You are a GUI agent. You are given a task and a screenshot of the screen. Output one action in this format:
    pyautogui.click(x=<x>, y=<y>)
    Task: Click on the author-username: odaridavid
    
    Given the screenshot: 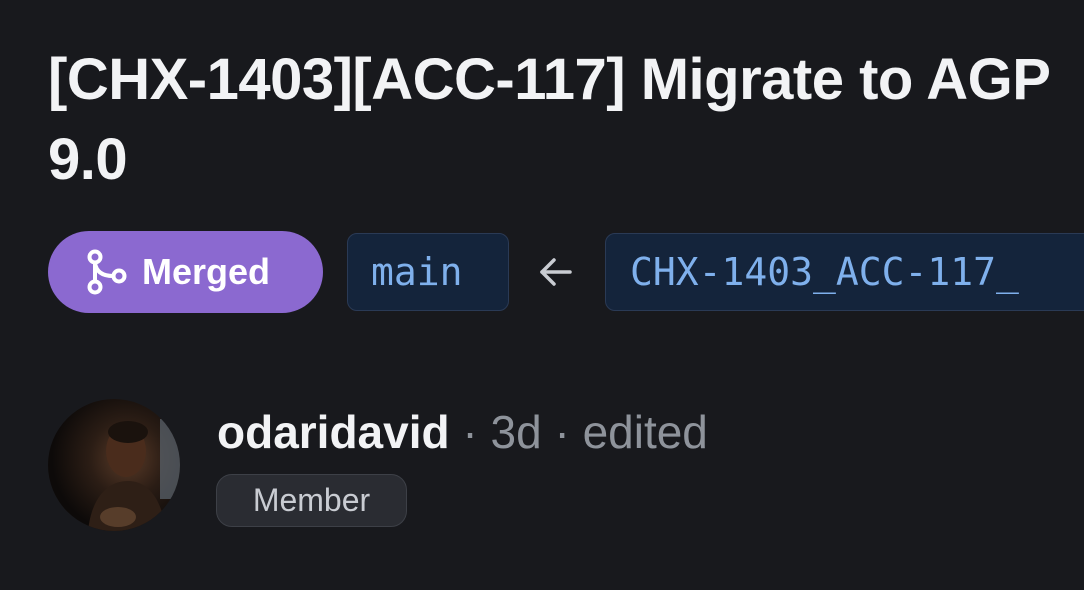 What is the action you would take?
    pyautogui.click(x=333, y=432)
    